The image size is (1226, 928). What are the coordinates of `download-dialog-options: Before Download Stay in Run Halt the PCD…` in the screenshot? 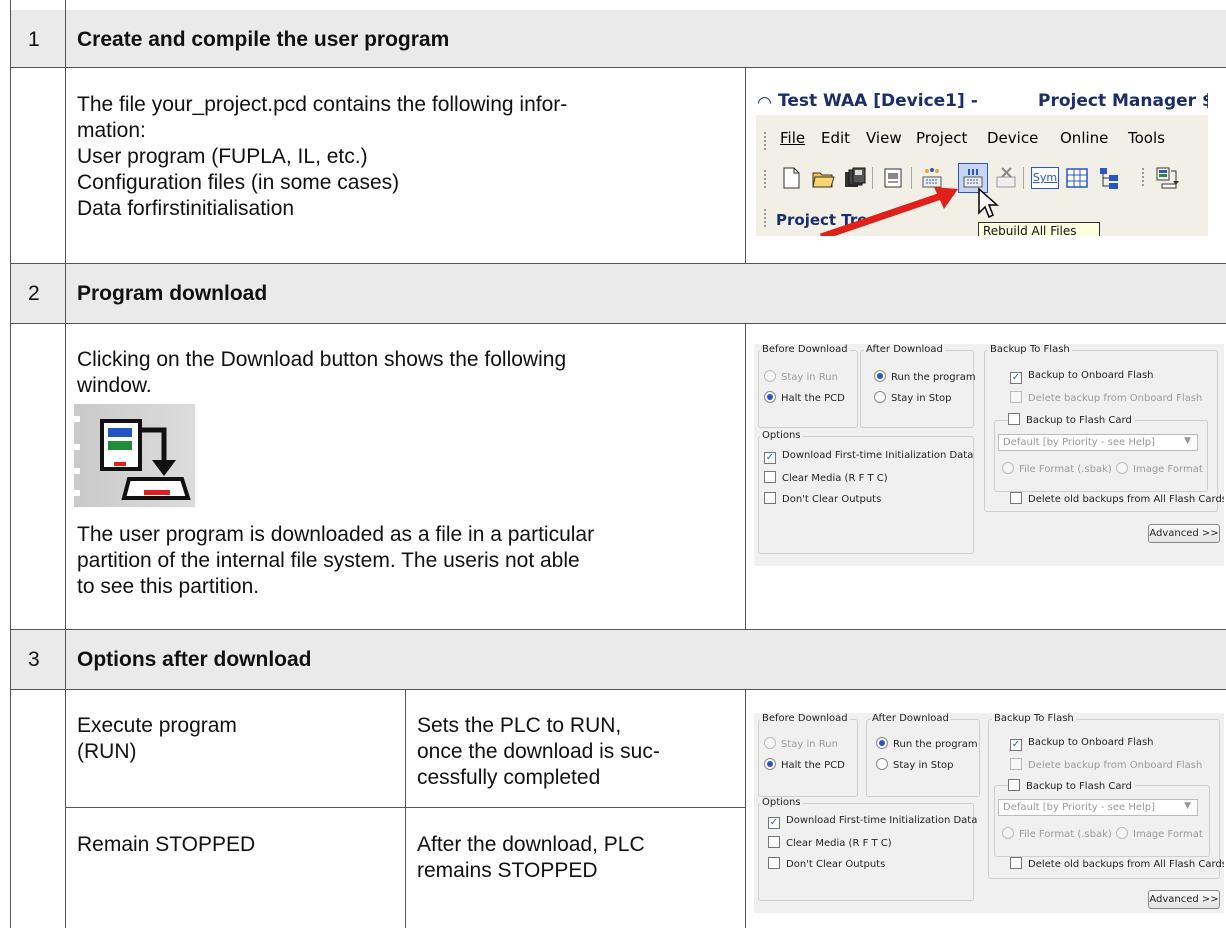 It's located at (989, 813).